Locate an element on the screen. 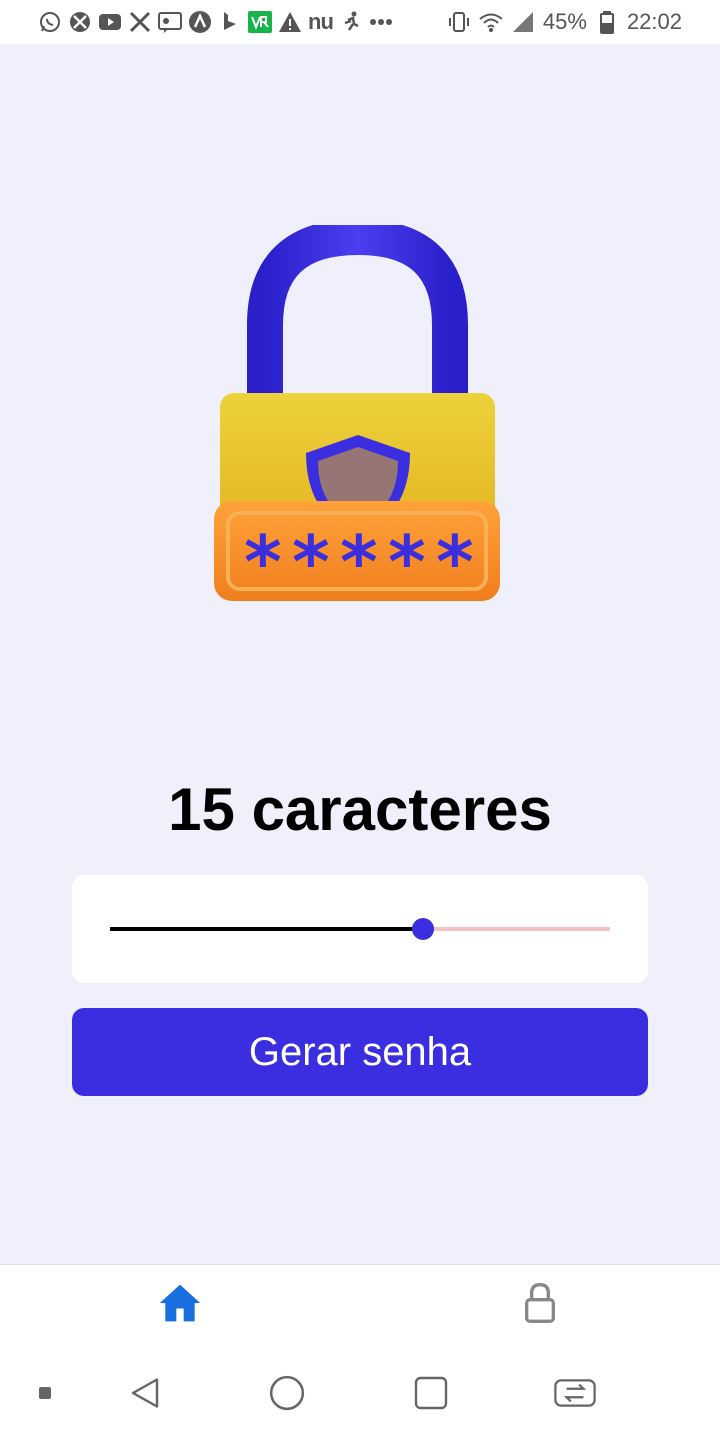 The image size is (720, 1440). length-slider-card is located at coordinates (360, 929).